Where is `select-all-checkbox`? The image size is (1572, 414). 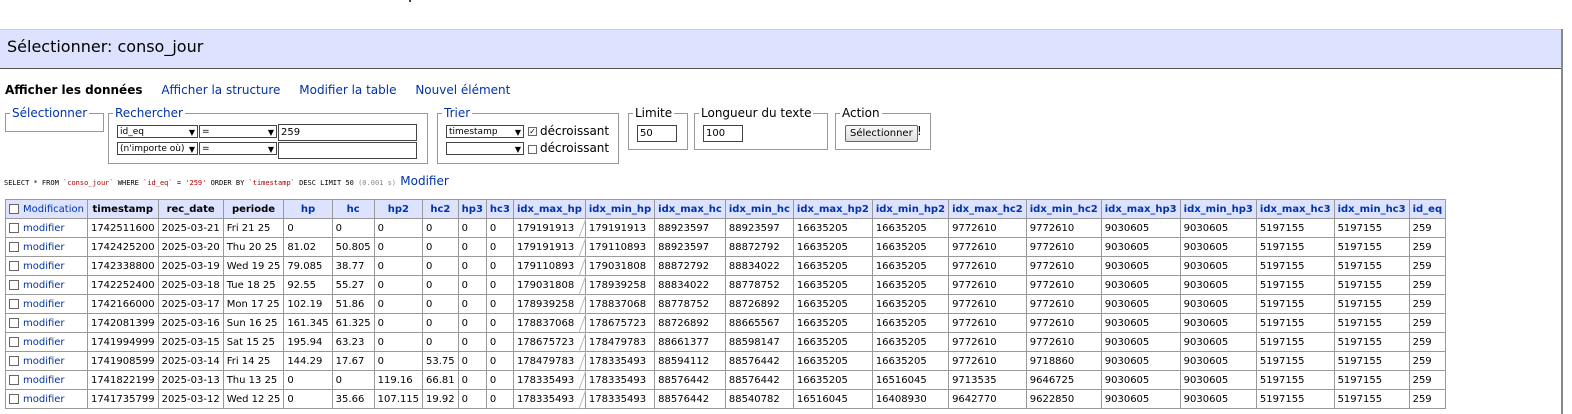 select-all-checkbox is located at coordinates (14, 208).